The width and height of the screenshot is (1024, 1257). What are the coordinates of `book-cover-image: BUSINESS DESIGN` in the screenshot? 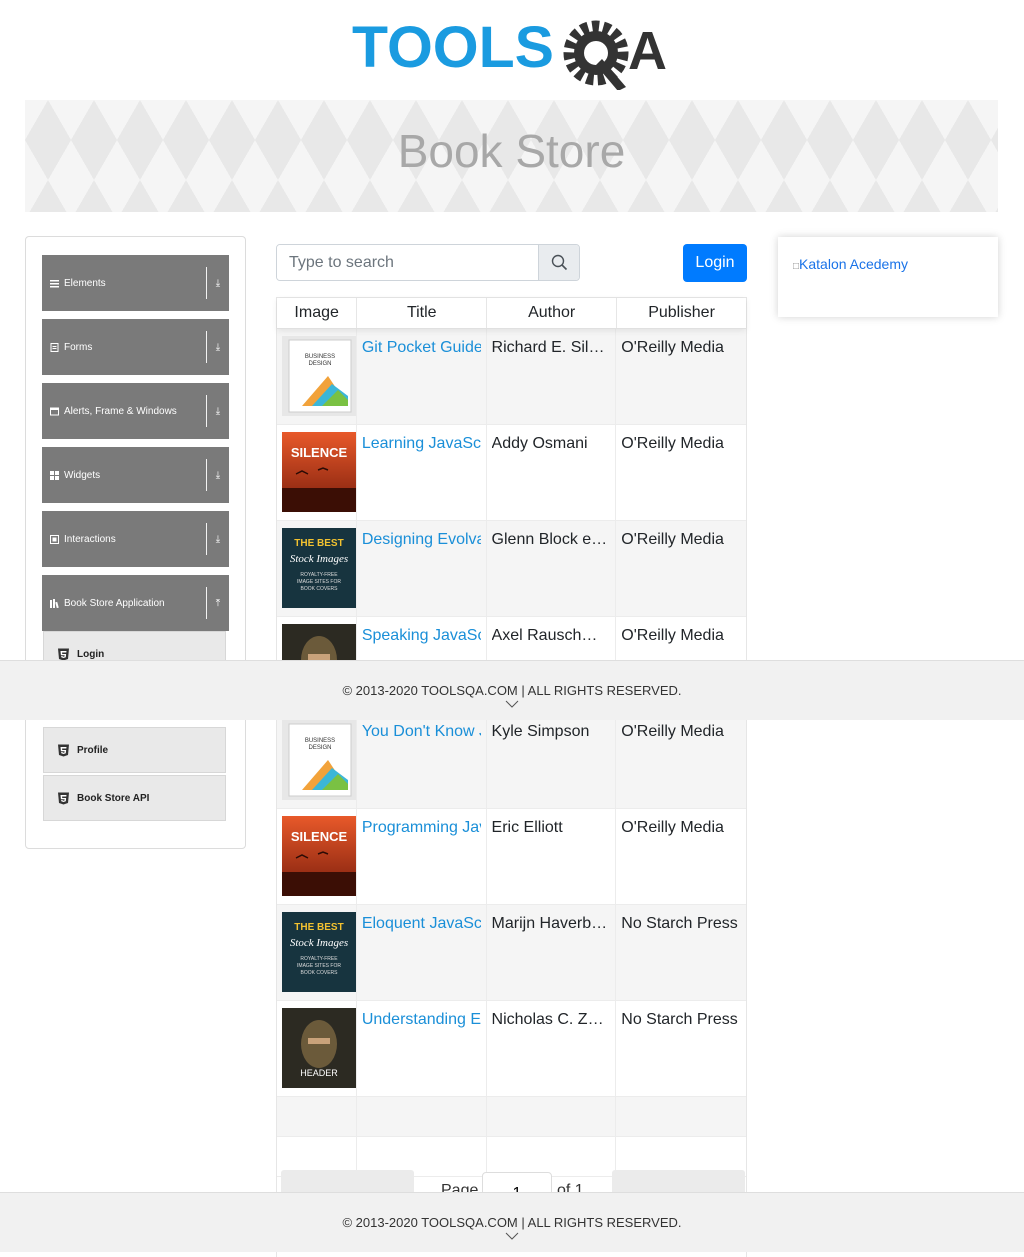 It's located at (317, 760).